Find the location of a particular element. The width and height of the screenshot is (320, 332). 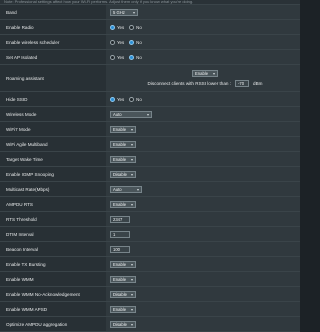

row-dtim-interval: DTIM Interval 1 is located at coordinates (150, 234).